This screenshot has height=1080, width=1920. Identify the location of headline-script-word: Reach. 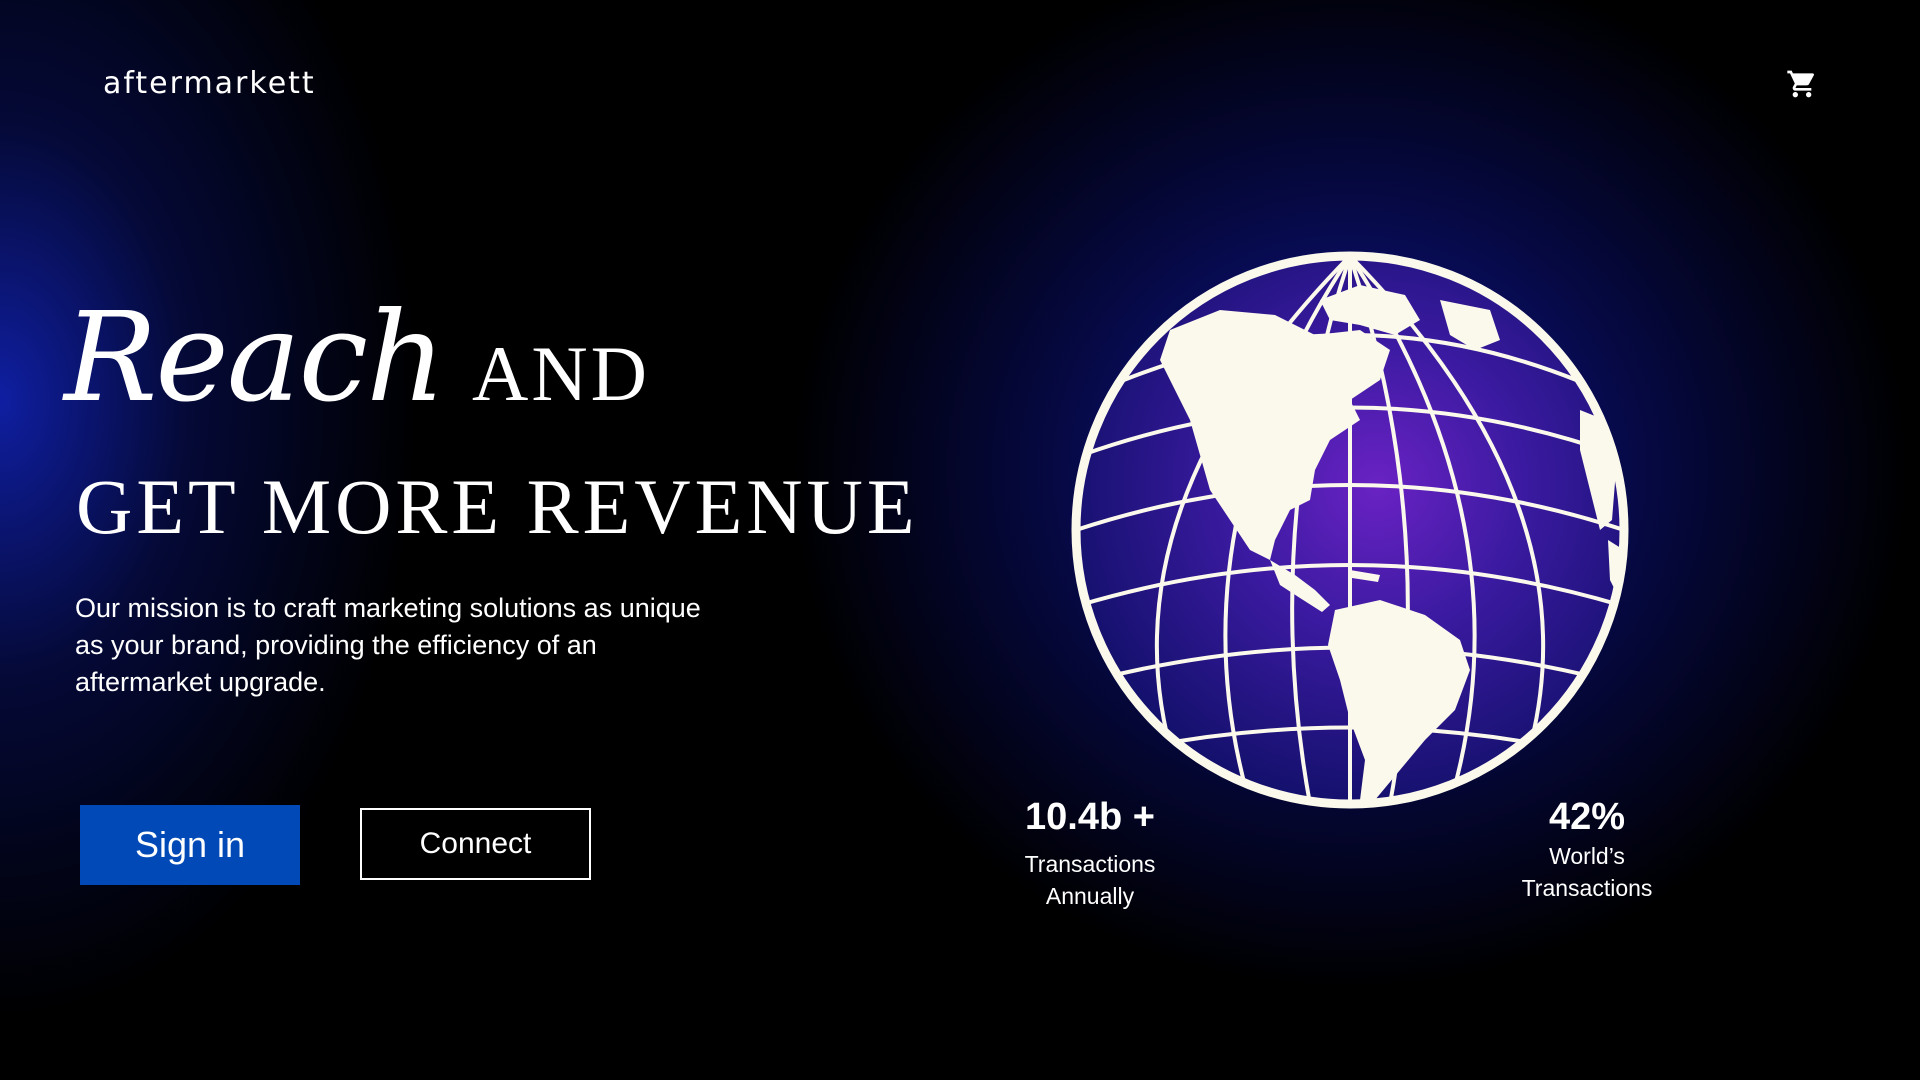
(255, 358).